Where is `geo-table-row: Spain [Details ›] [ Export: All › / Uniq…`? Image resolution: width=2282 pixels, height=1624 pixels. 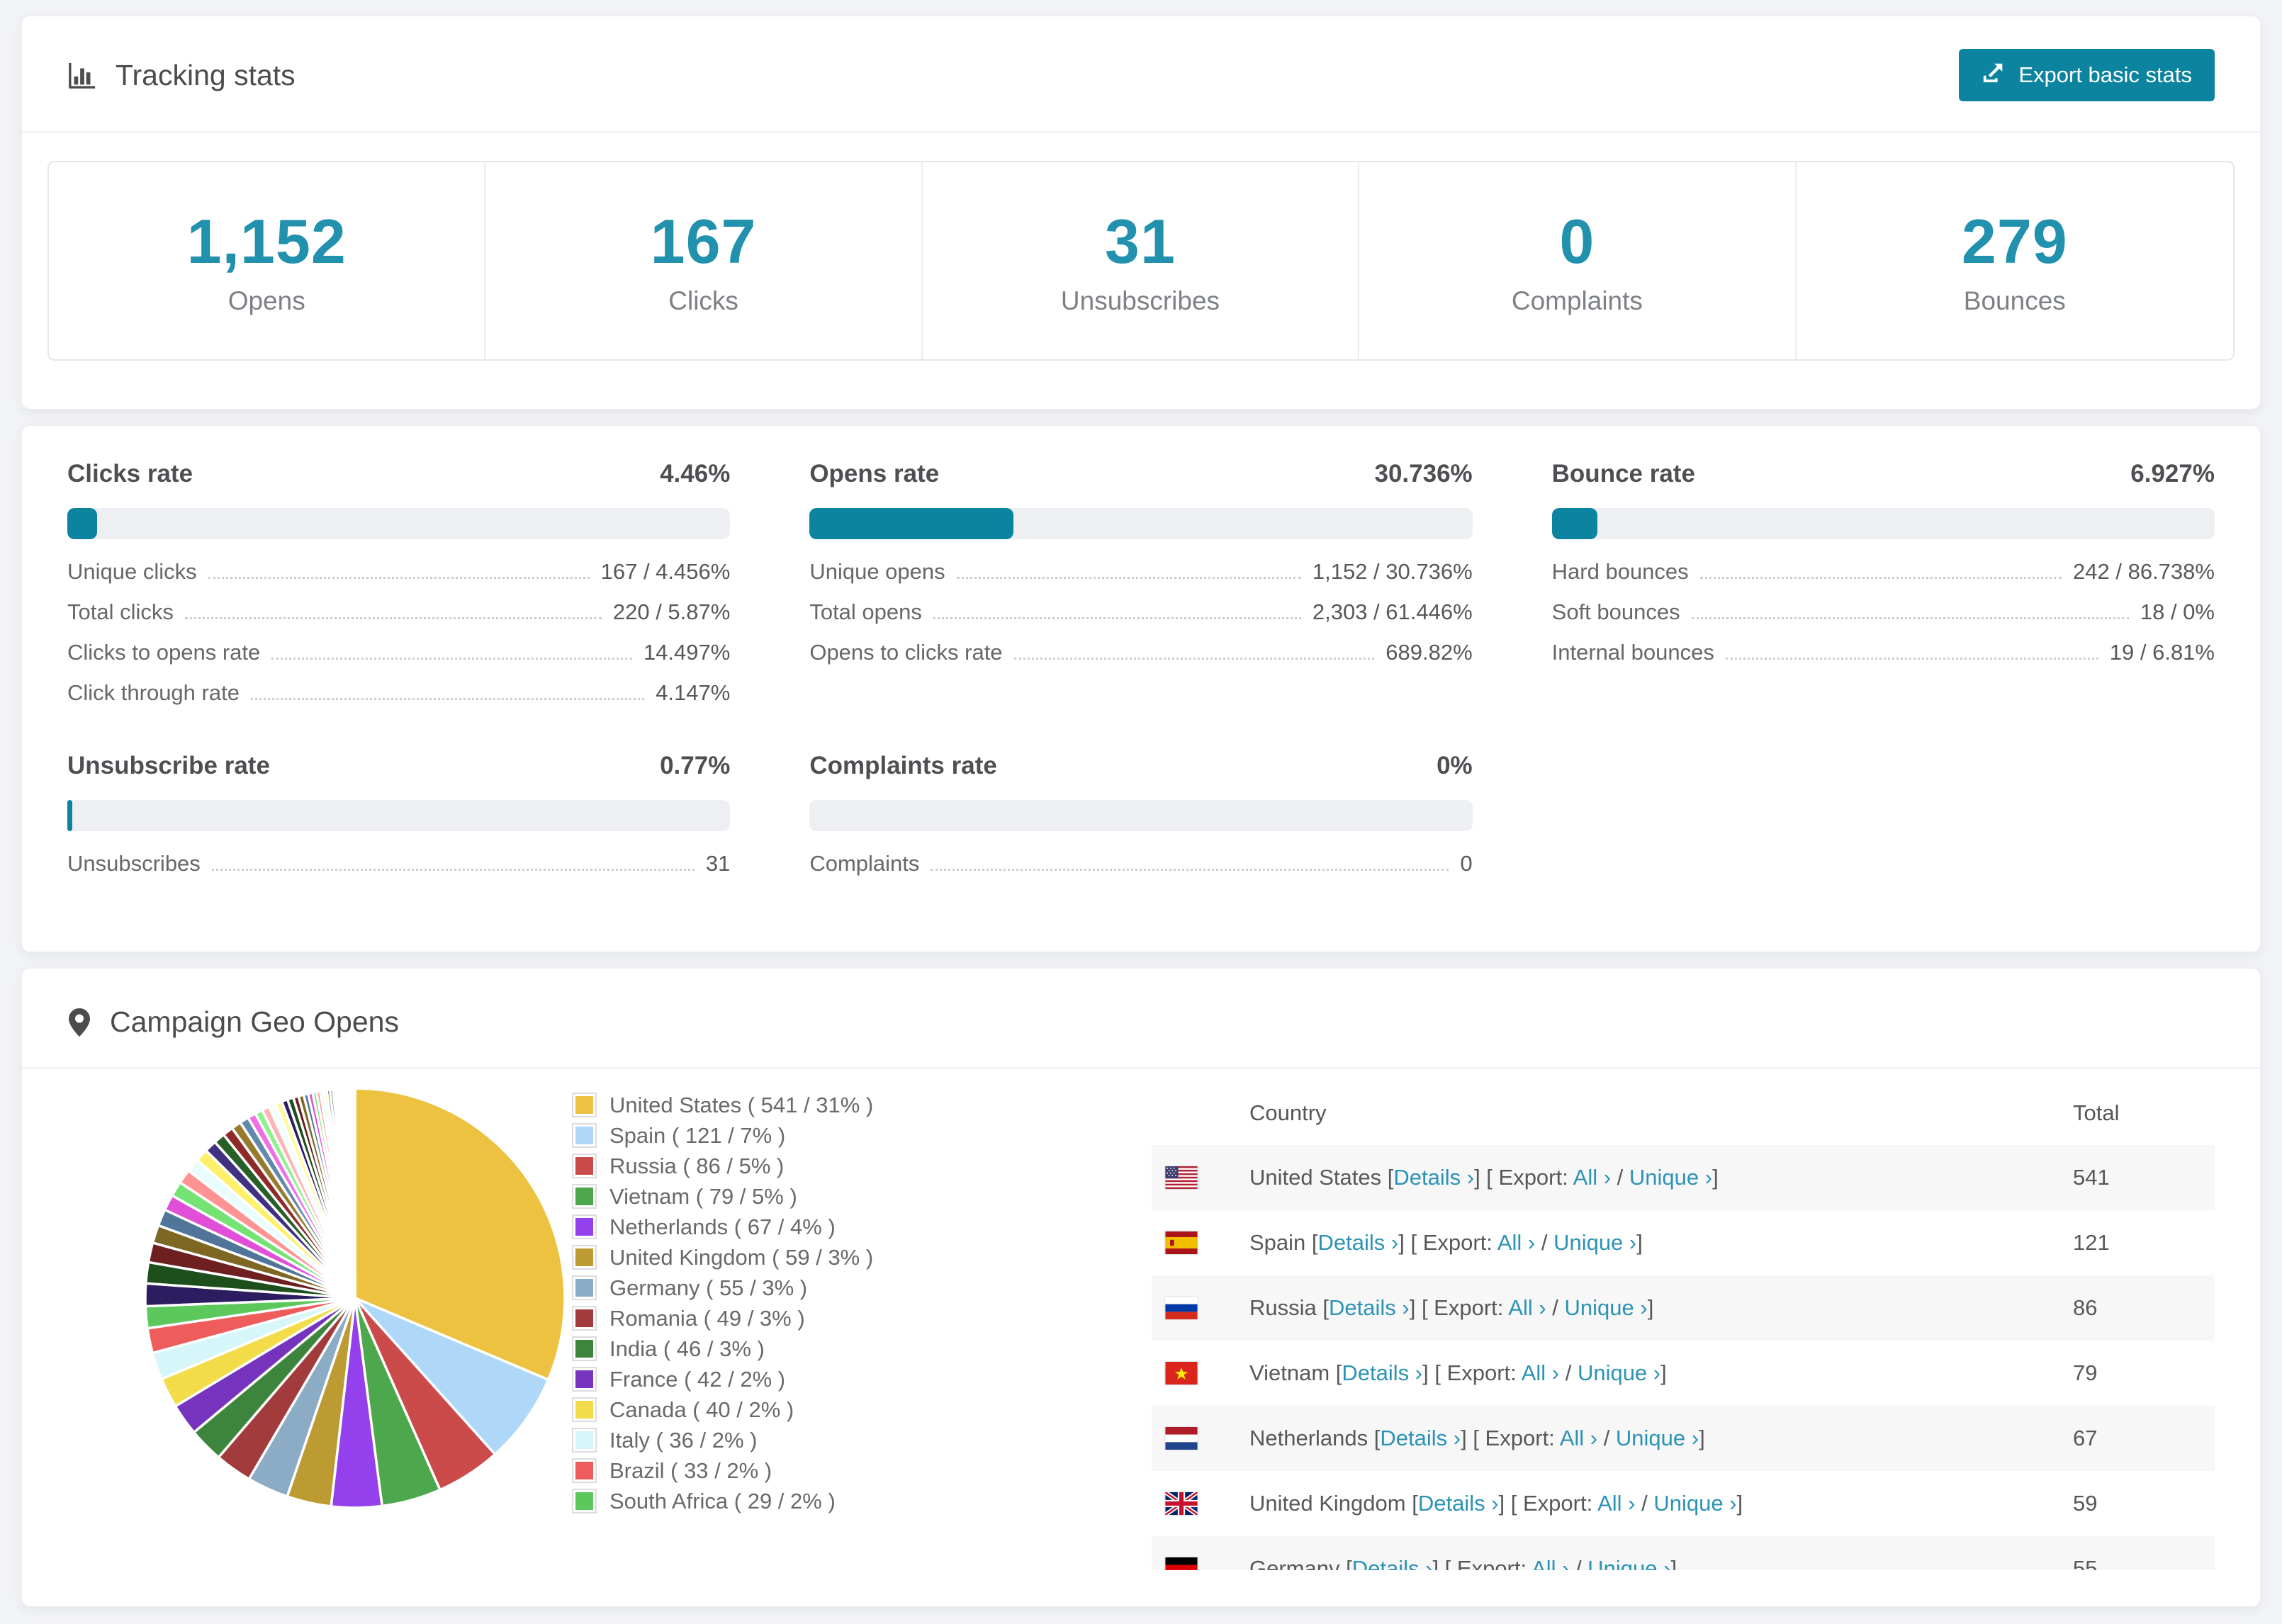
geo-table-row: Spain [Details ›] [ Export: All › / Uniq… is located at coordinates (1683, 1243).